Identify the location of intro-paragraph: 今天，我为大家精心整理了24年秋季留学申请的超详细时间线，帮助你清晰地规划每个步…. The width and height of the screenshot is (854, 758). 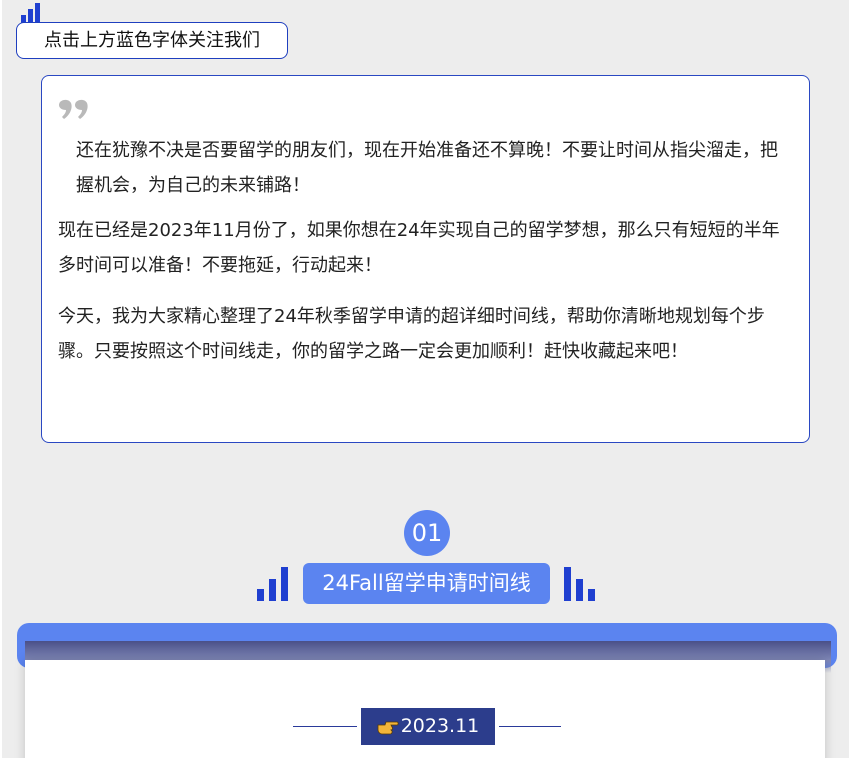
(411, 334).